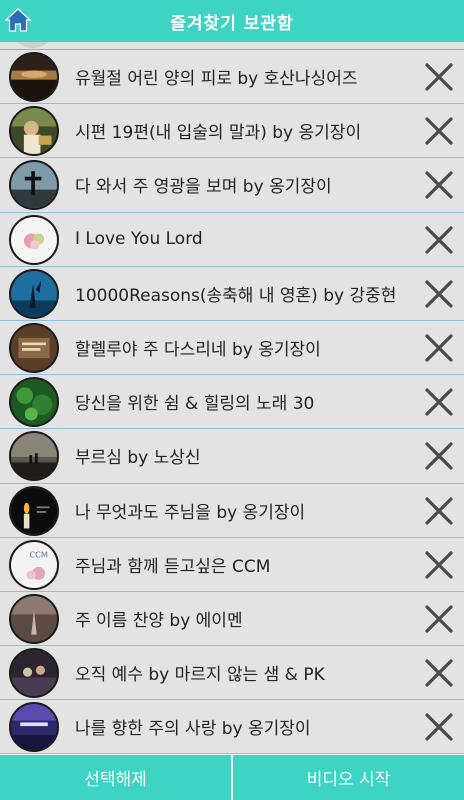 This screenshot has width=464, height=800. Describe the element at coordinates (232, 46) in the screenshot. I see `list-item-partial` at that location.